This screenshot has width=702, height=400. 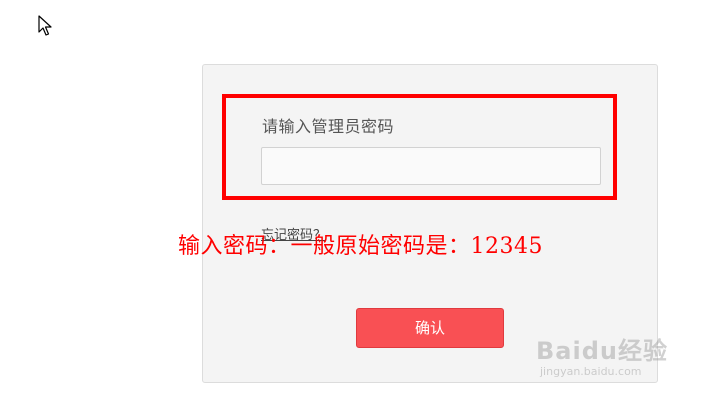 What do you see at coordinates (602, 351) in the screenshot?
I see `watermark-brand: Baidu经验` at bounding box center [602, 351].